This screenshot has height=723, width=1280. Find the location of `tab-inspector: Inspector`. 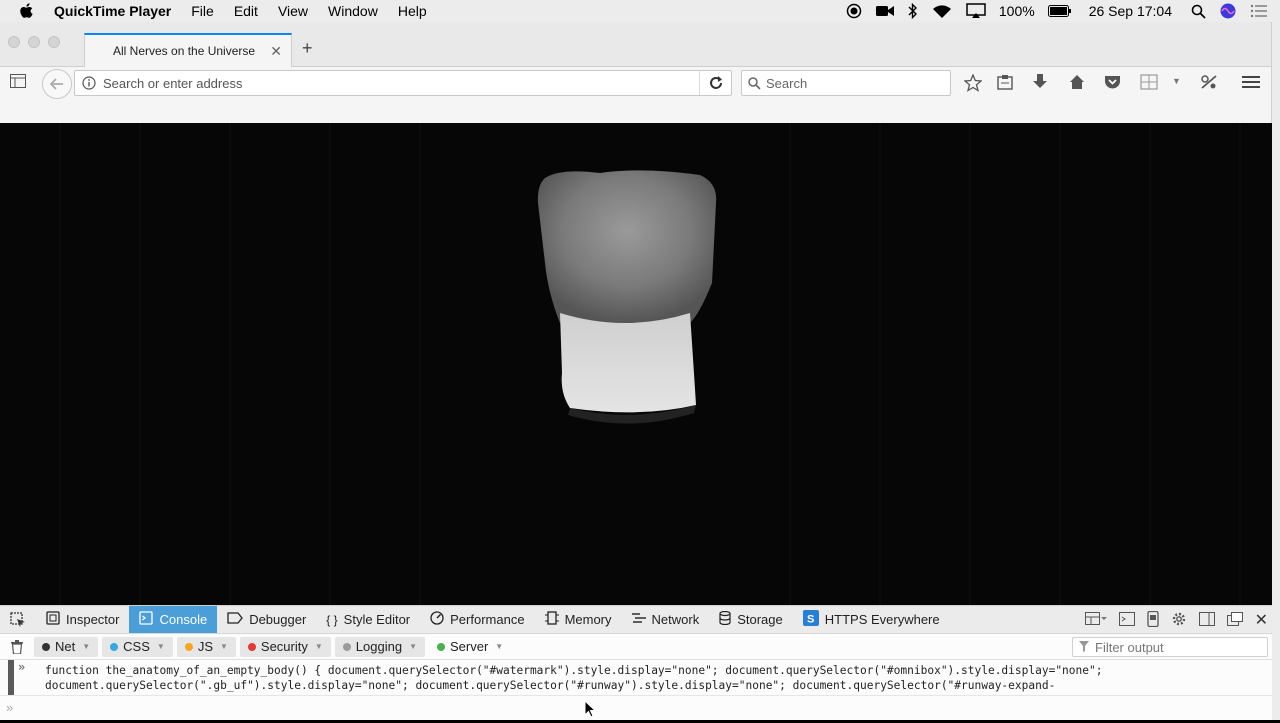

tab-inspector: Inspector is located at coordinates (82, 619).